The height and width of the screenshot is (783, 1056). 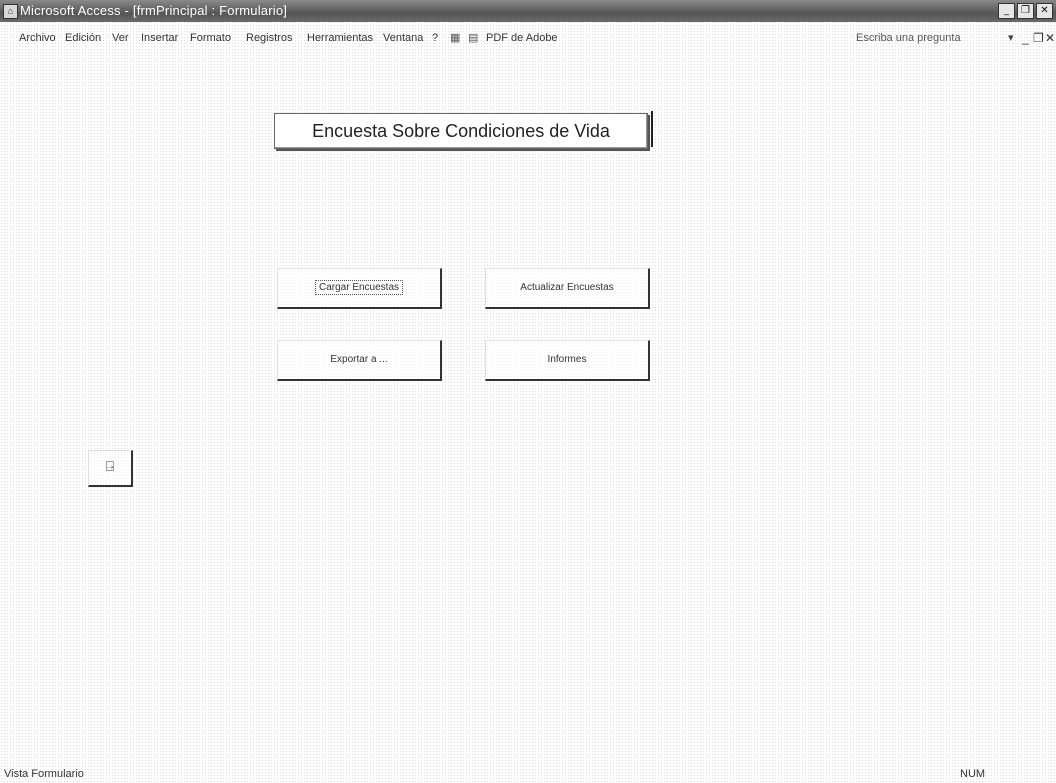 I want to click on mdi-minimize-button: _, so click(x=1025, y=38).